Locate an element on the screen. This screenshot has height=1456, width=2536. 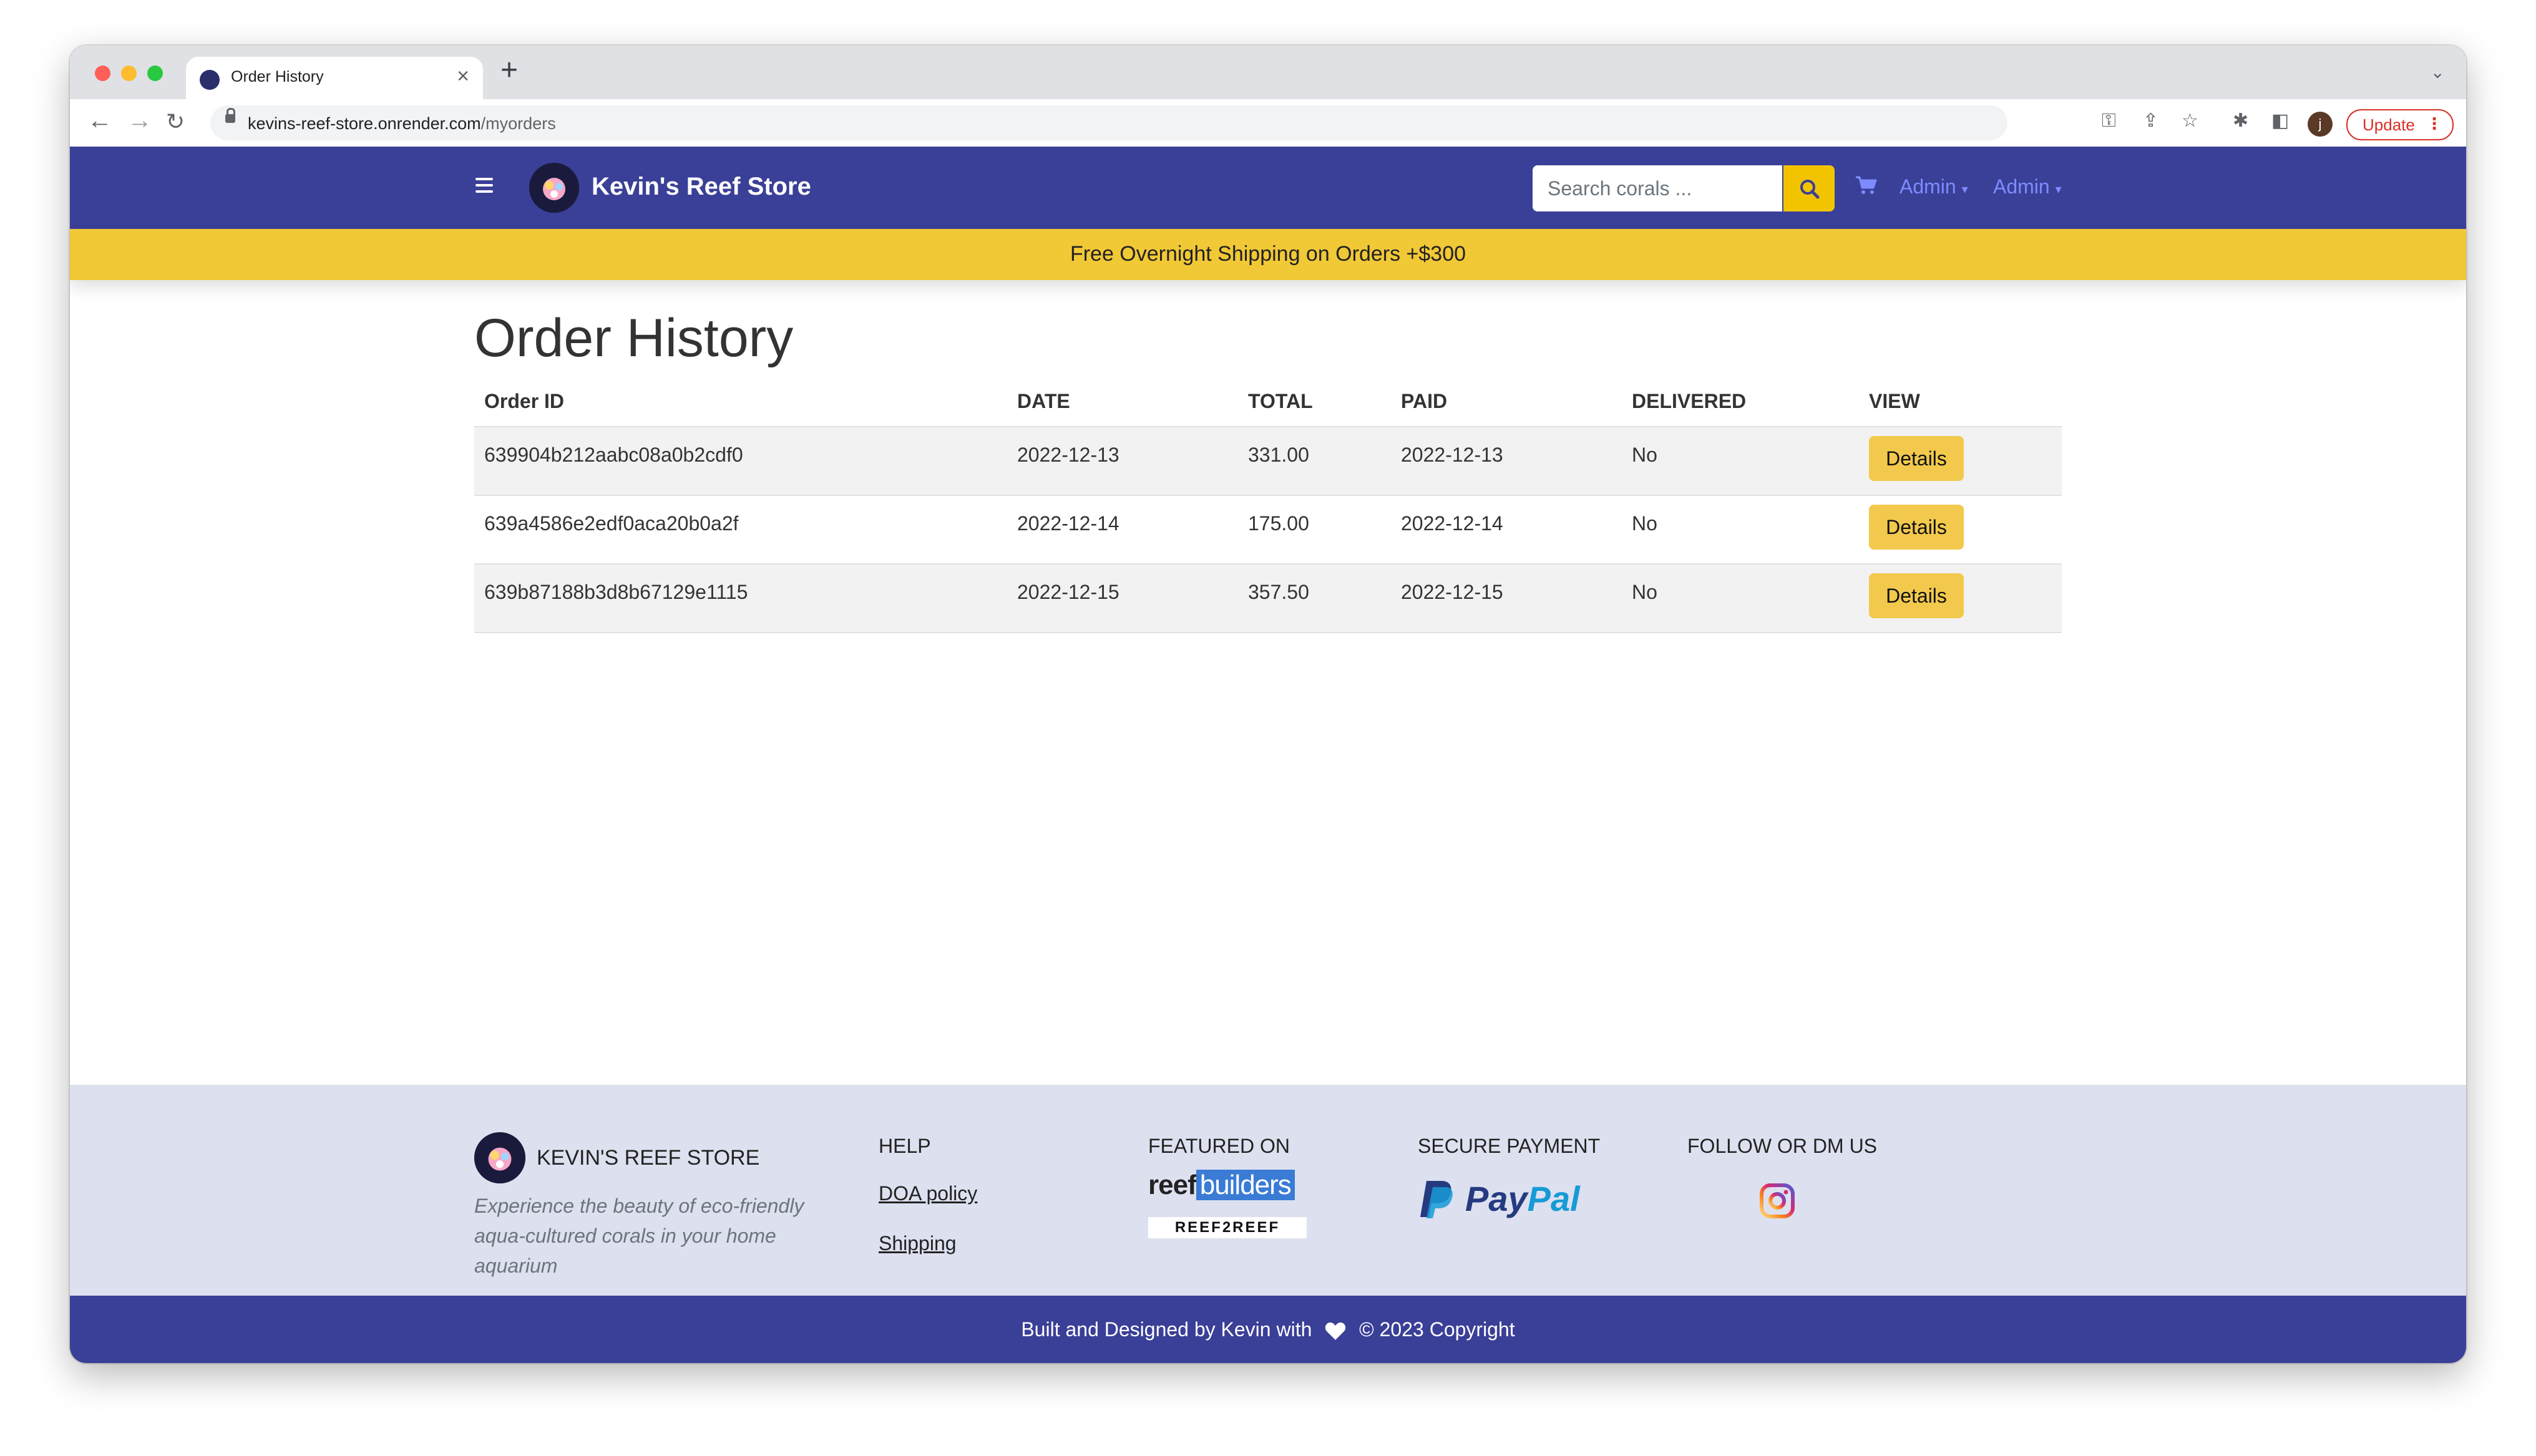
hamburger-menu-icon is located at coordinates (484, 187).